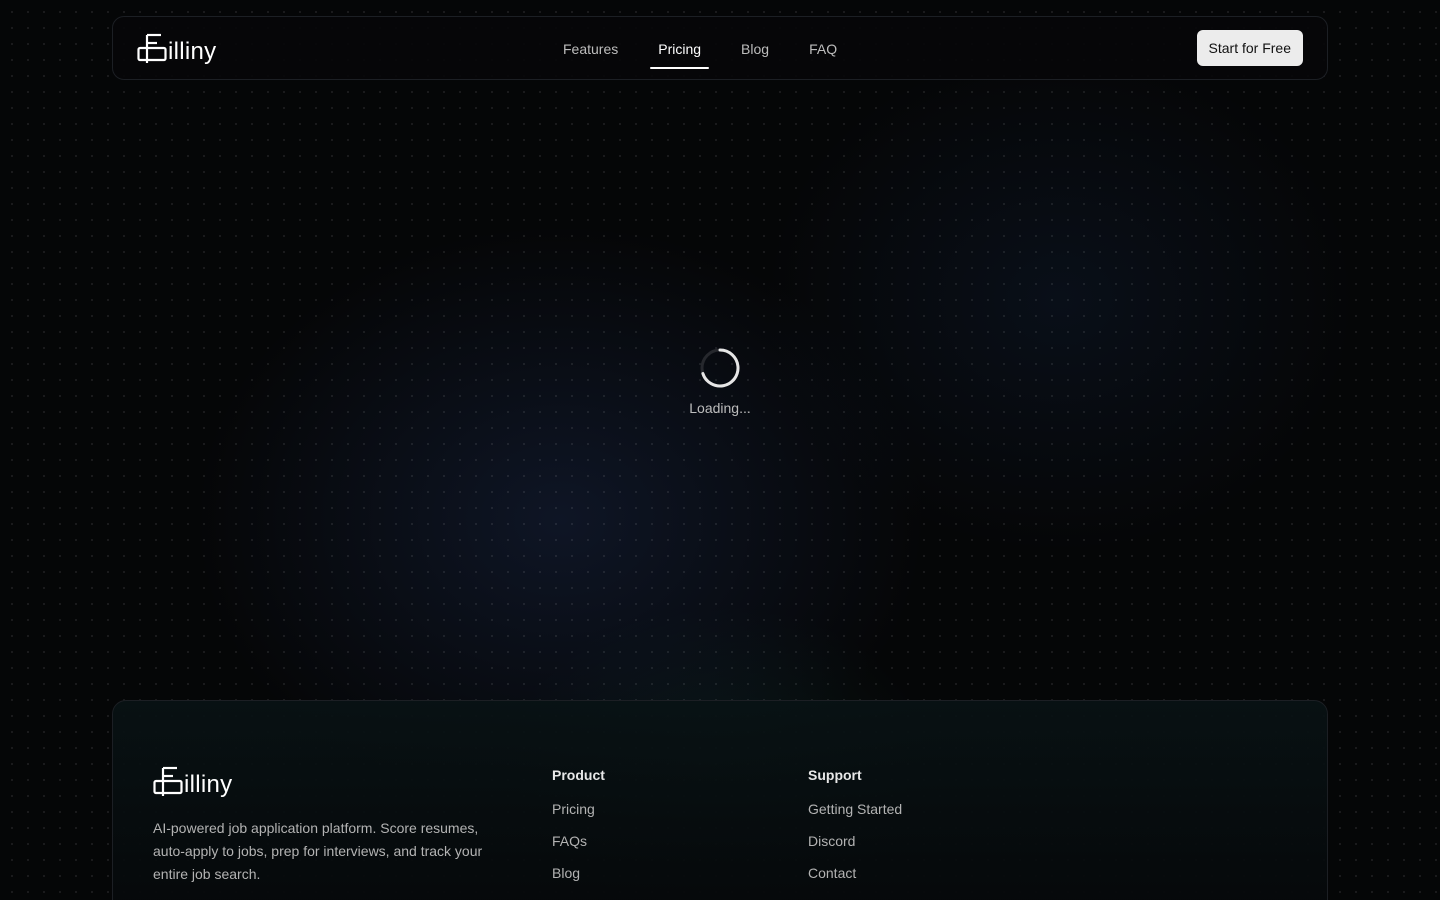  What do you see at coordinates (720, 368) in the screenshot?
I see `spinner-icon` at bounding box center [720, 368].